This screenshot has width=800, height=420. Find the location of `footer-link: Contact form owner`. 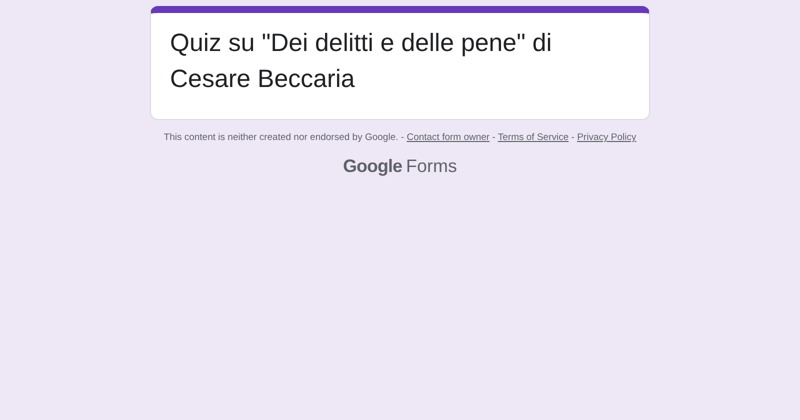

footer-link: Contact form owner is located at coordinates (448, 137).